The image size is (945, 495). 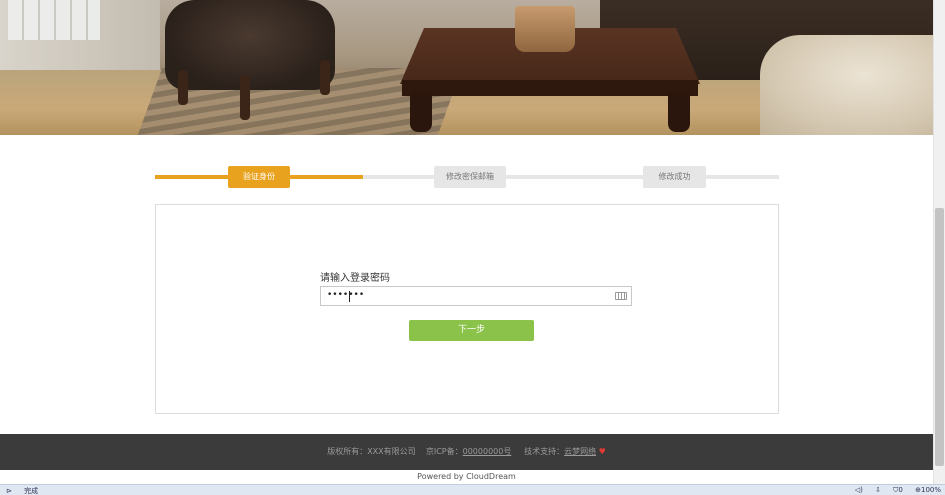 I want to click on password-label: 请输入登录密码, so click(x=355, y=278).